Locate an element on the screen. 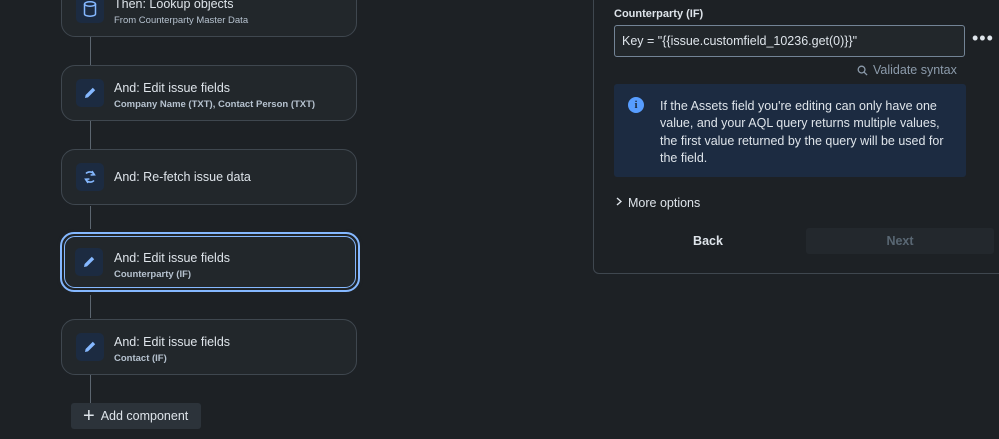 The image size is (999, 439). back-button: Back is located at coordinates (708, 241).